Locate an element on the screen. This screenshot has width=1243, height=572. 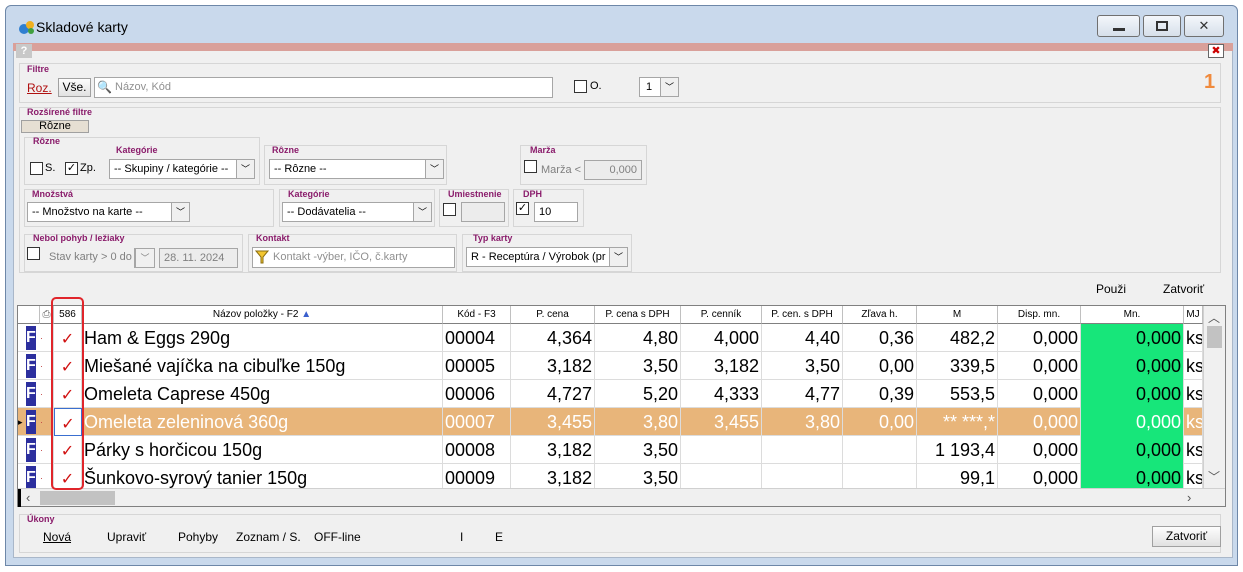
m-header: M is located at coordinates (957, 315).